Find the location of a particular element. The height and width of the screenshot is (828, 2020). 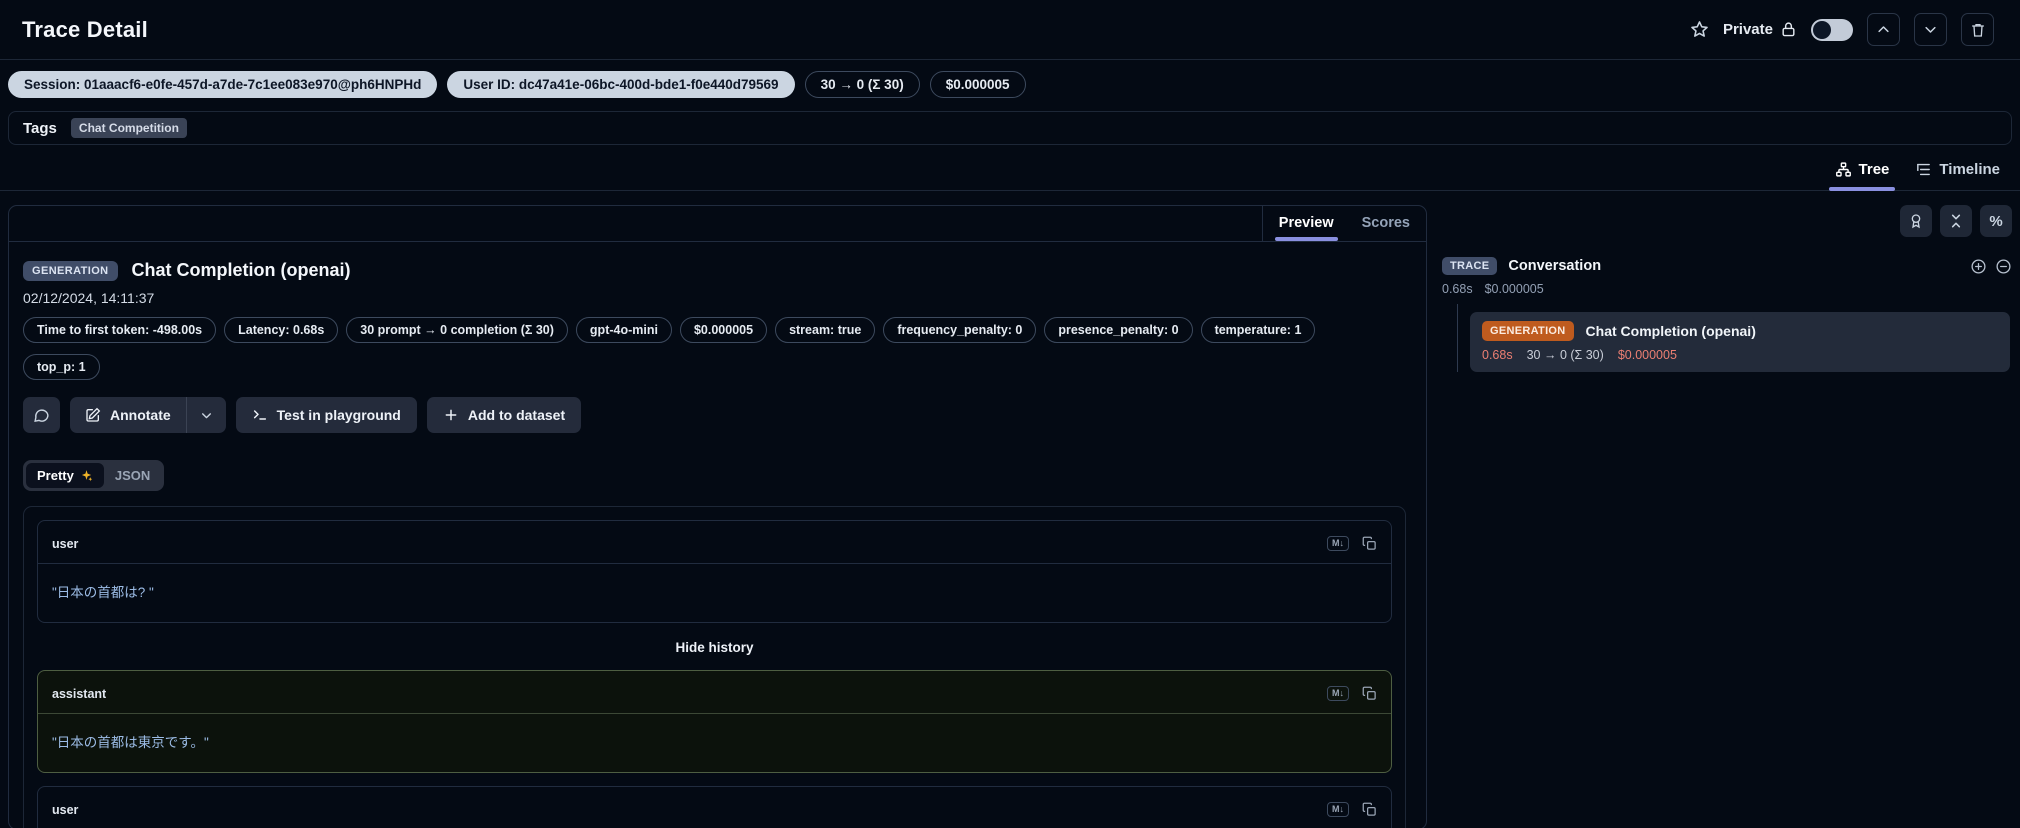

message-assistant-1: assistant M↓ "日本の首都は東京です。" is located at coordinates (714, 721).